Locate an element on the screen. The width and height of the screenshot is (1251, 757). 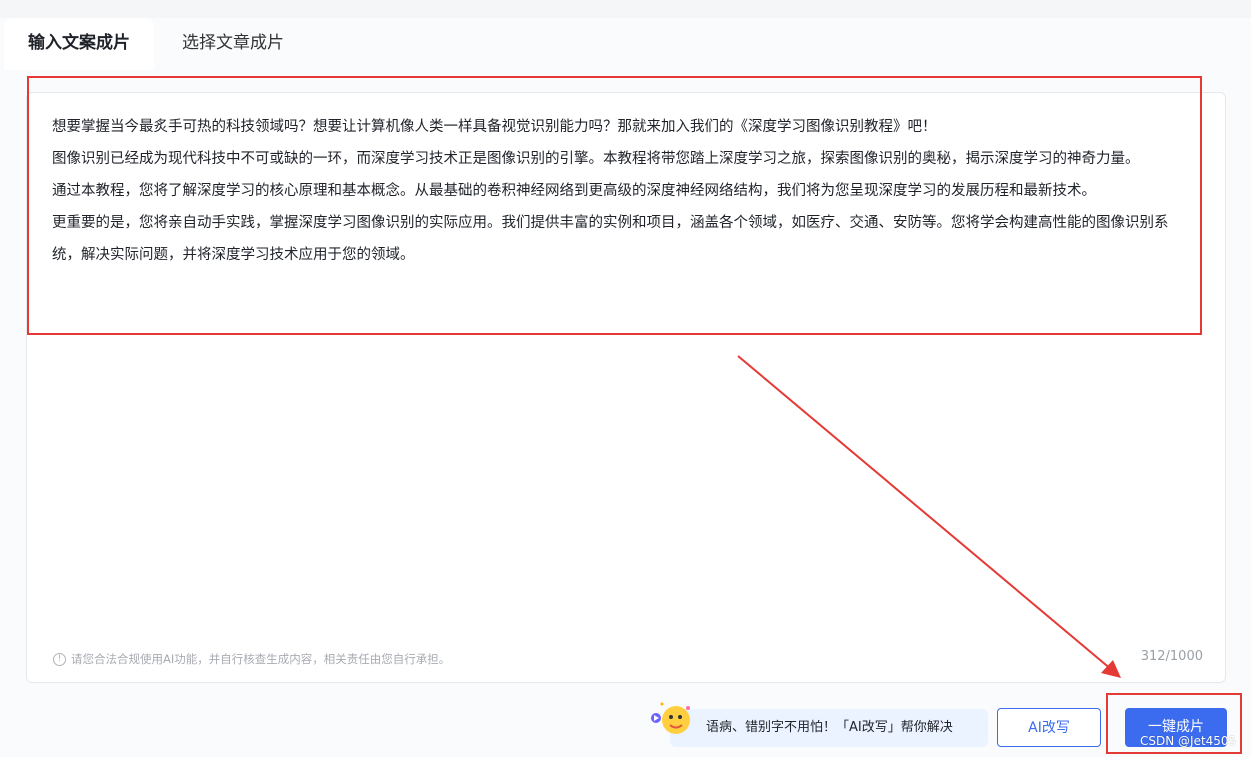
mascot-icon is located at coordinates (670, 718).